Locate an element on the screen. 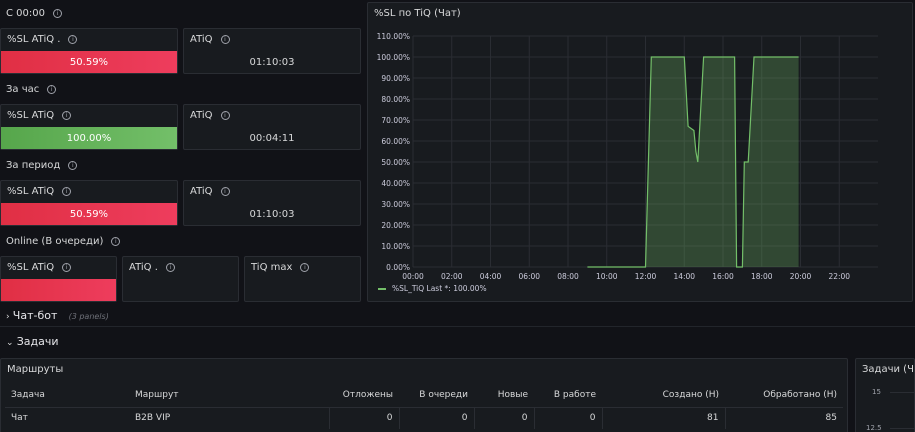 The image size is (915, 432). row-chatbot-panels-count: (3 panels) is located at coordinates (88, 316).